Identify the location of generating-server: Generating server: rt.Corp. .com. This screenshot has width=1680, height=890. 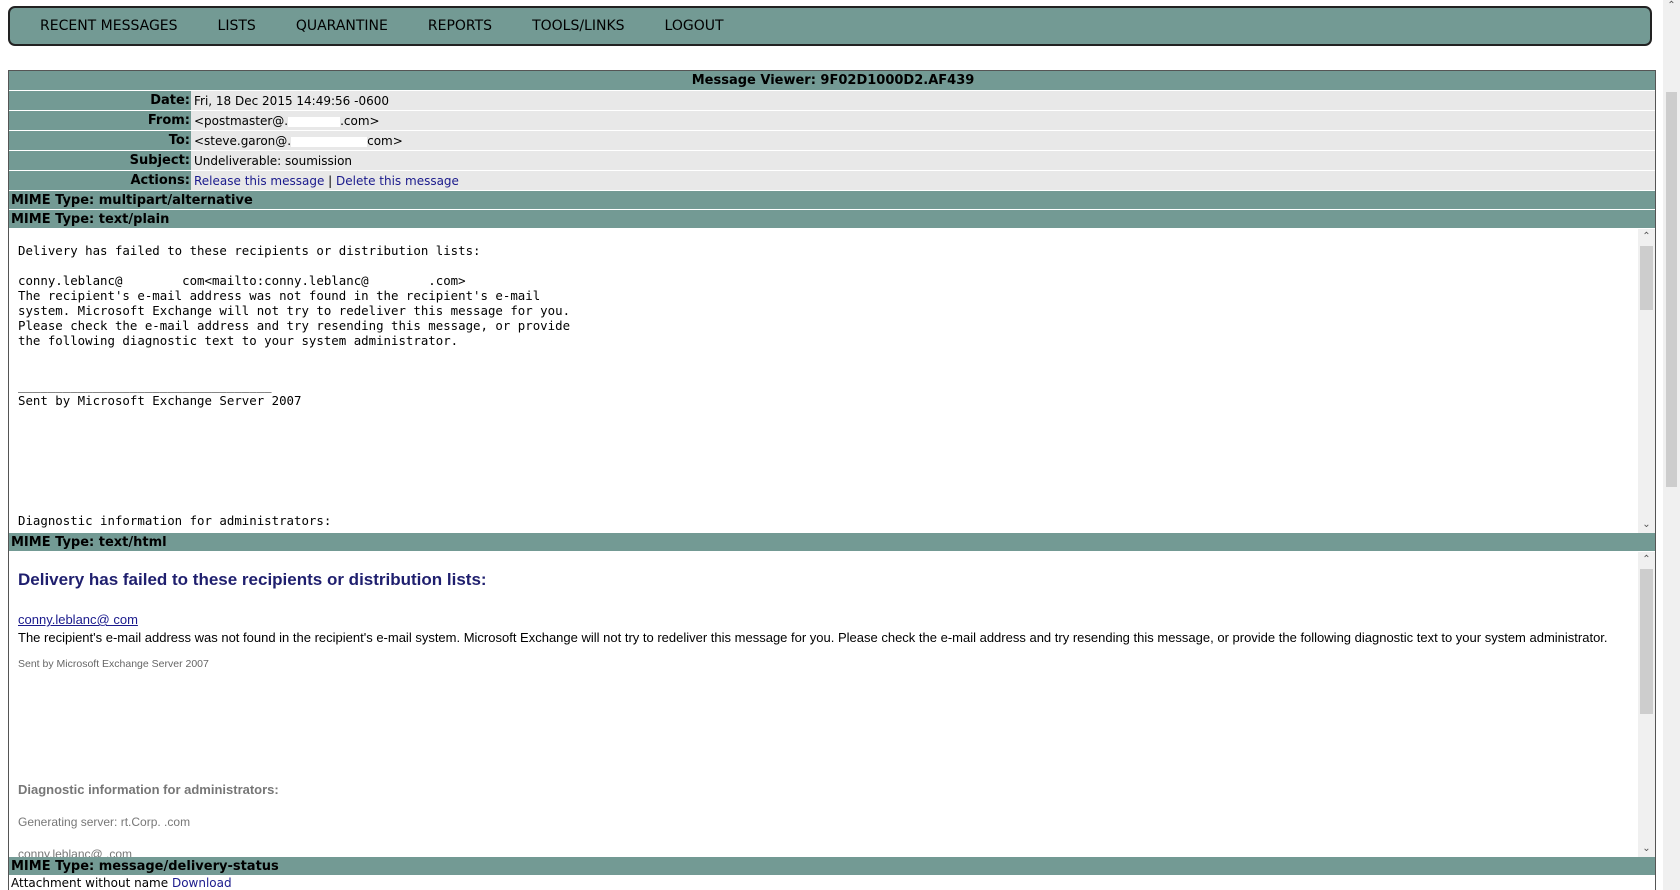
(104, 822).